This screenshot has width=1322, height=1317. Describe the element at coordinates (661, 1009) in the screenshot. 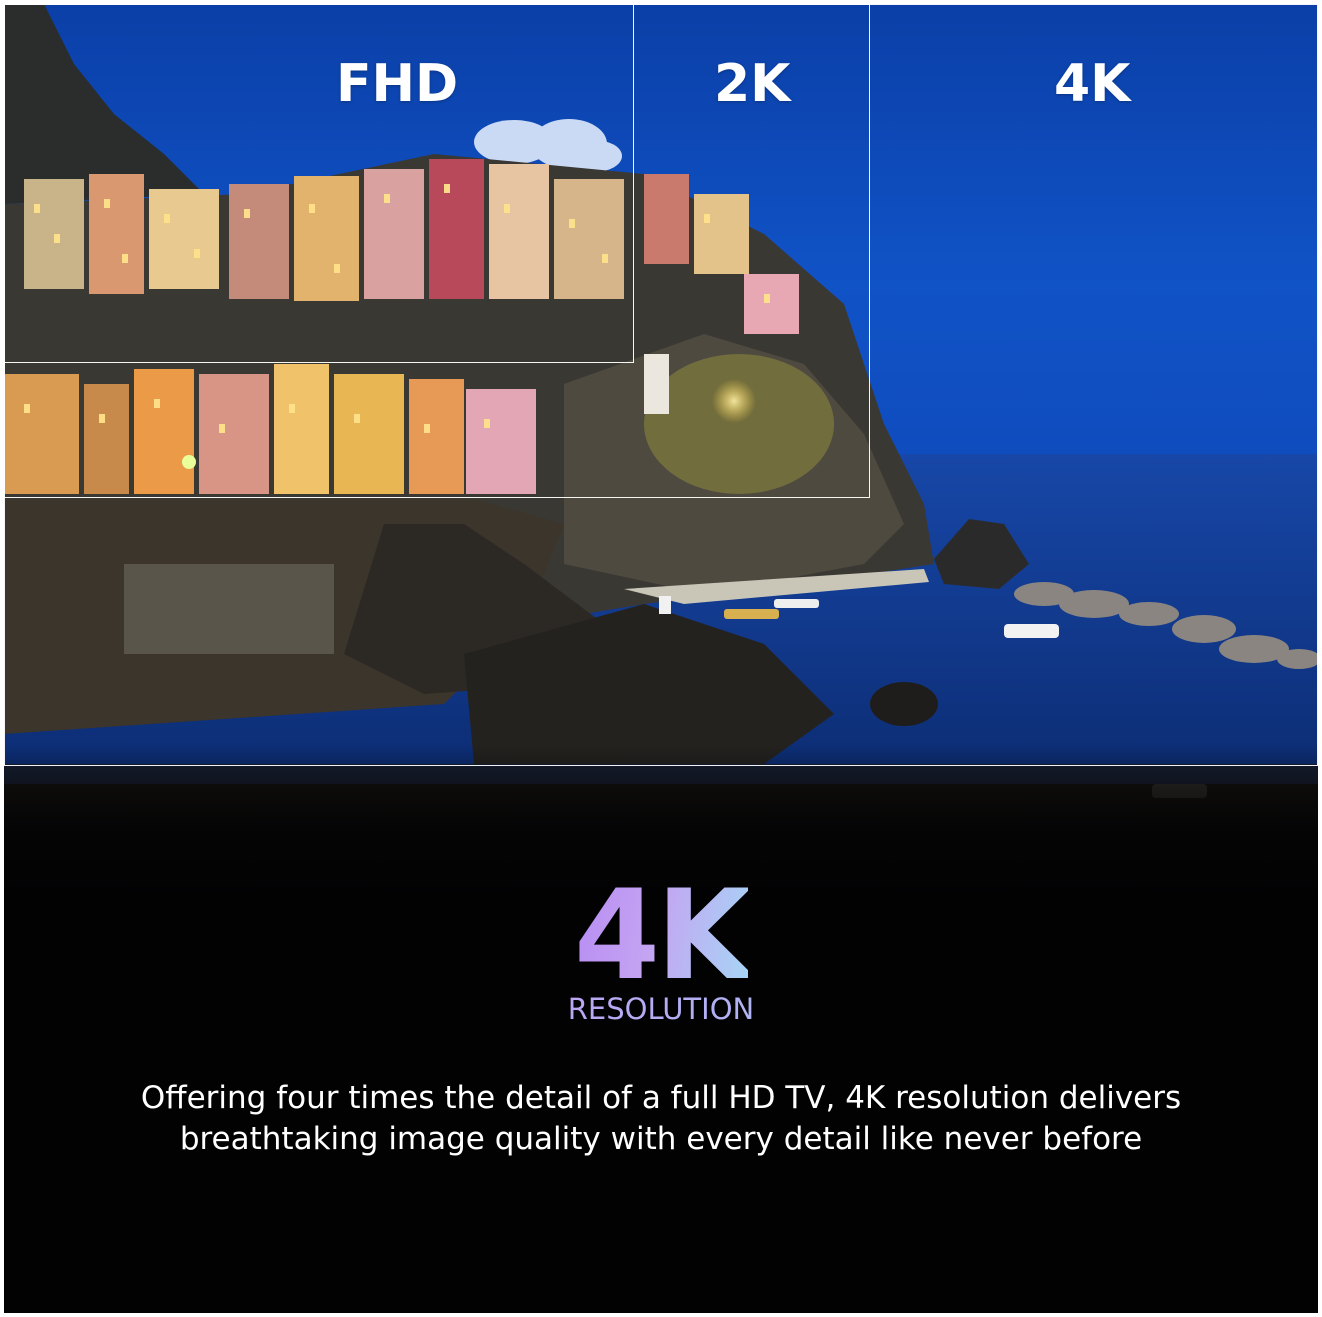

I see `headline-subtitle: RESOLUTION` at that location.